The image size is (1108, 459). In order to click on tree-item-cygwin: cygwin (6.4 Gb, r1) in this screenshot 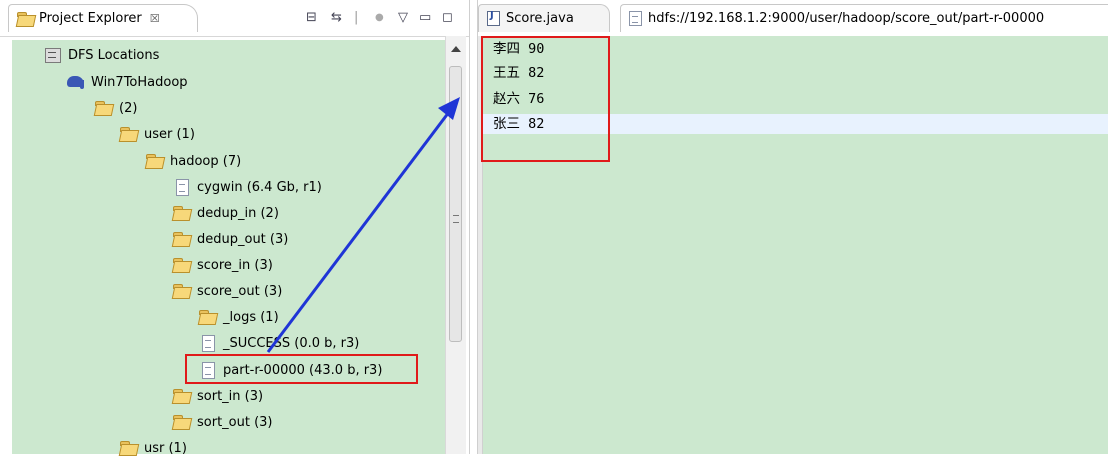, I will do `click(247, 187)`.